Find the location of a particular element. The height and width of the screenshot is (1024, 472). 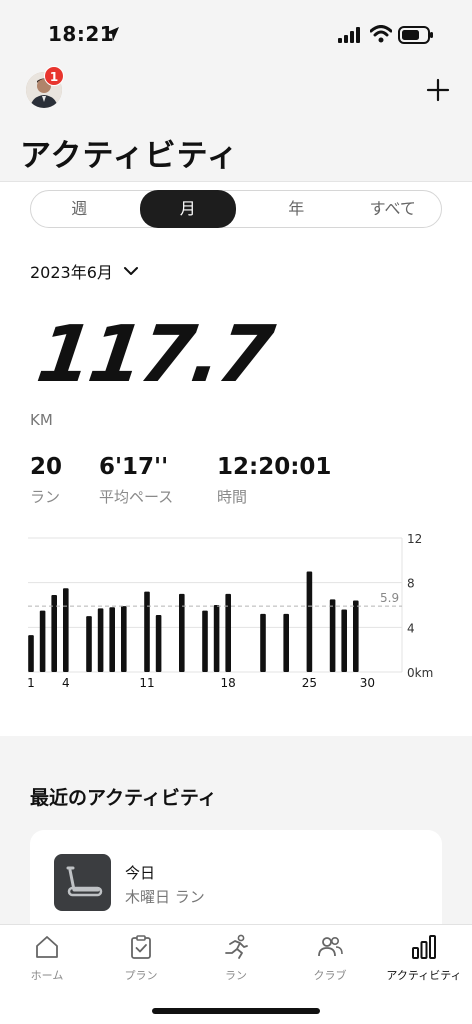

bar-chart-icon is located at coordinates (424, 947).